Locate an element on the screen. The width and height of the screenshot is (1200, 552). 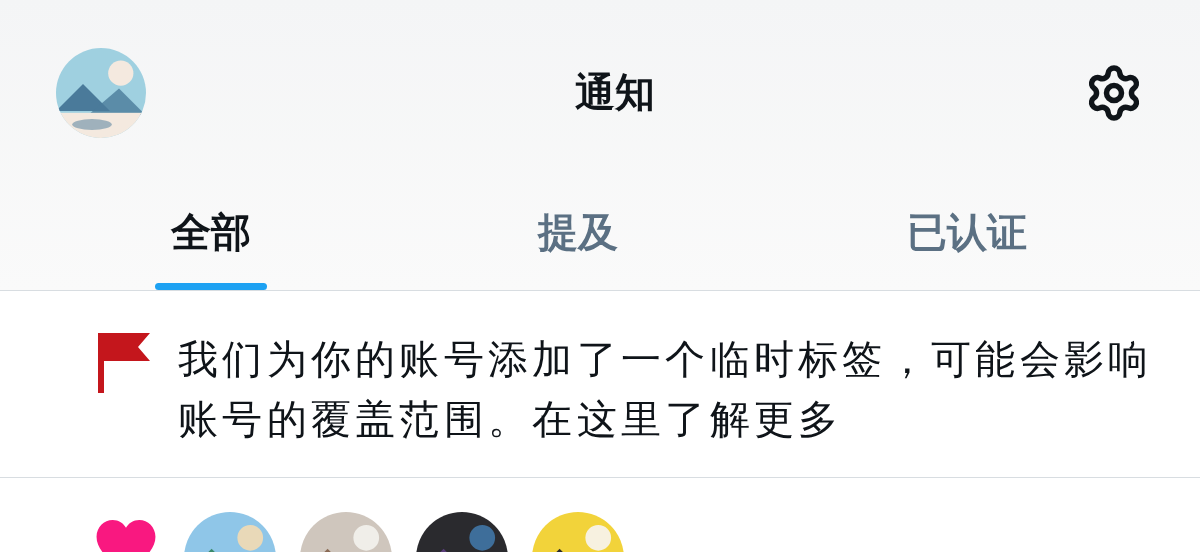
page-title: 通知 is located at coordinates (615, 92).